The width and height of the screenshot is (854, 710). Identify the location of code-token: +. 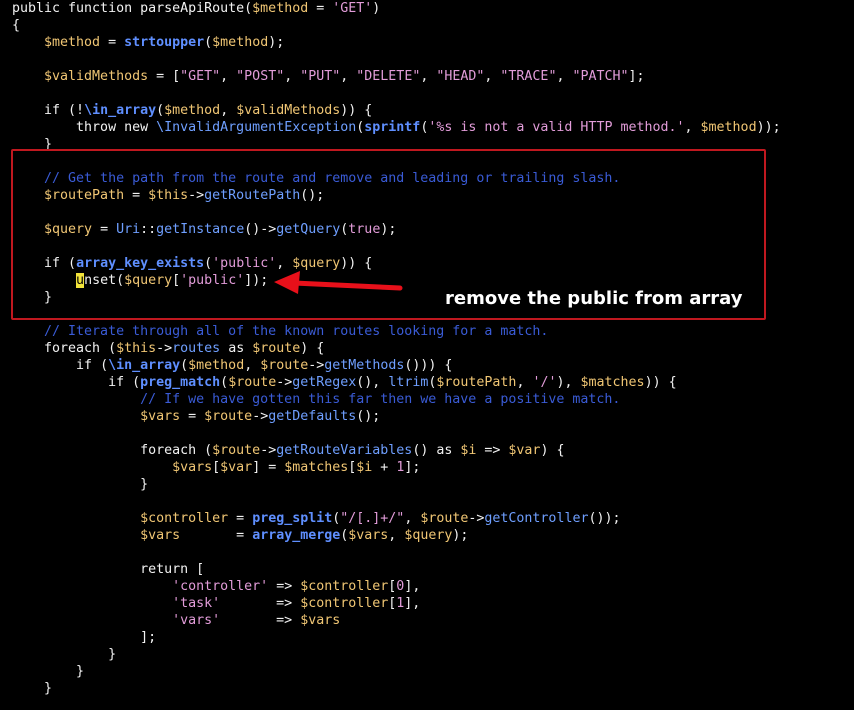
(384, 467).